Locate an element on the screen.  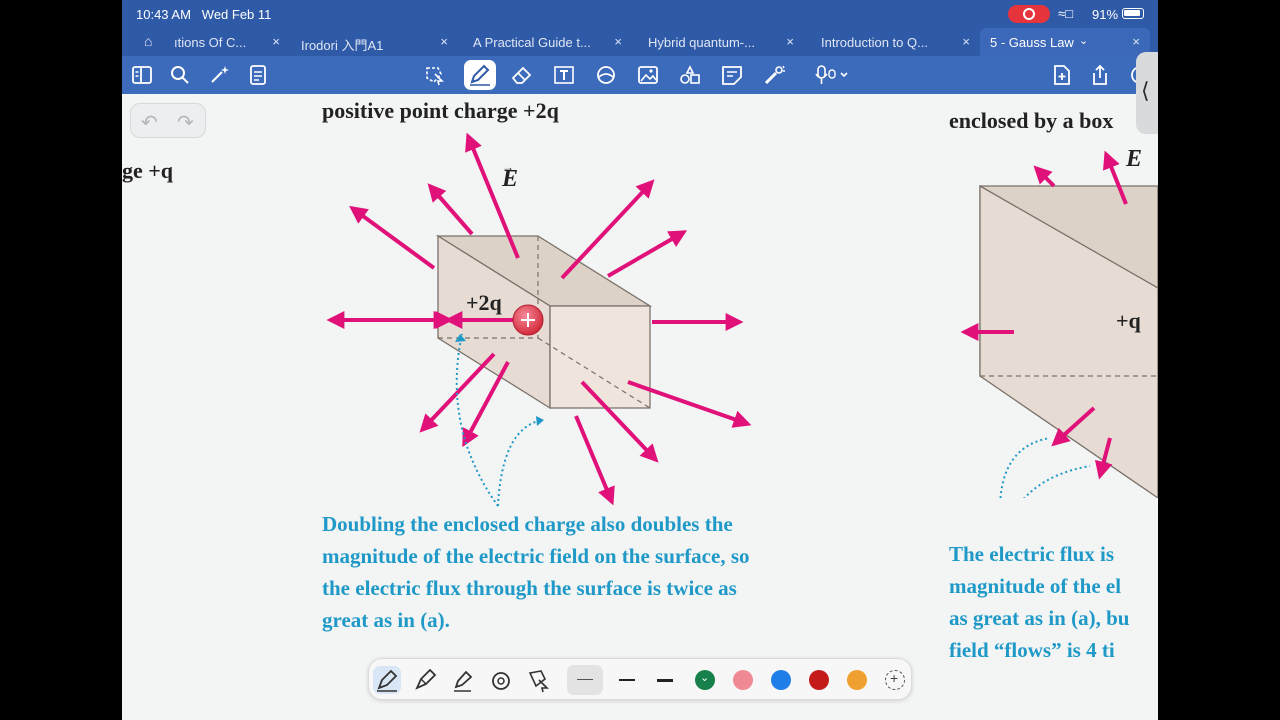
fragment-a-label: ge +q is located at coordinates (148, 170).